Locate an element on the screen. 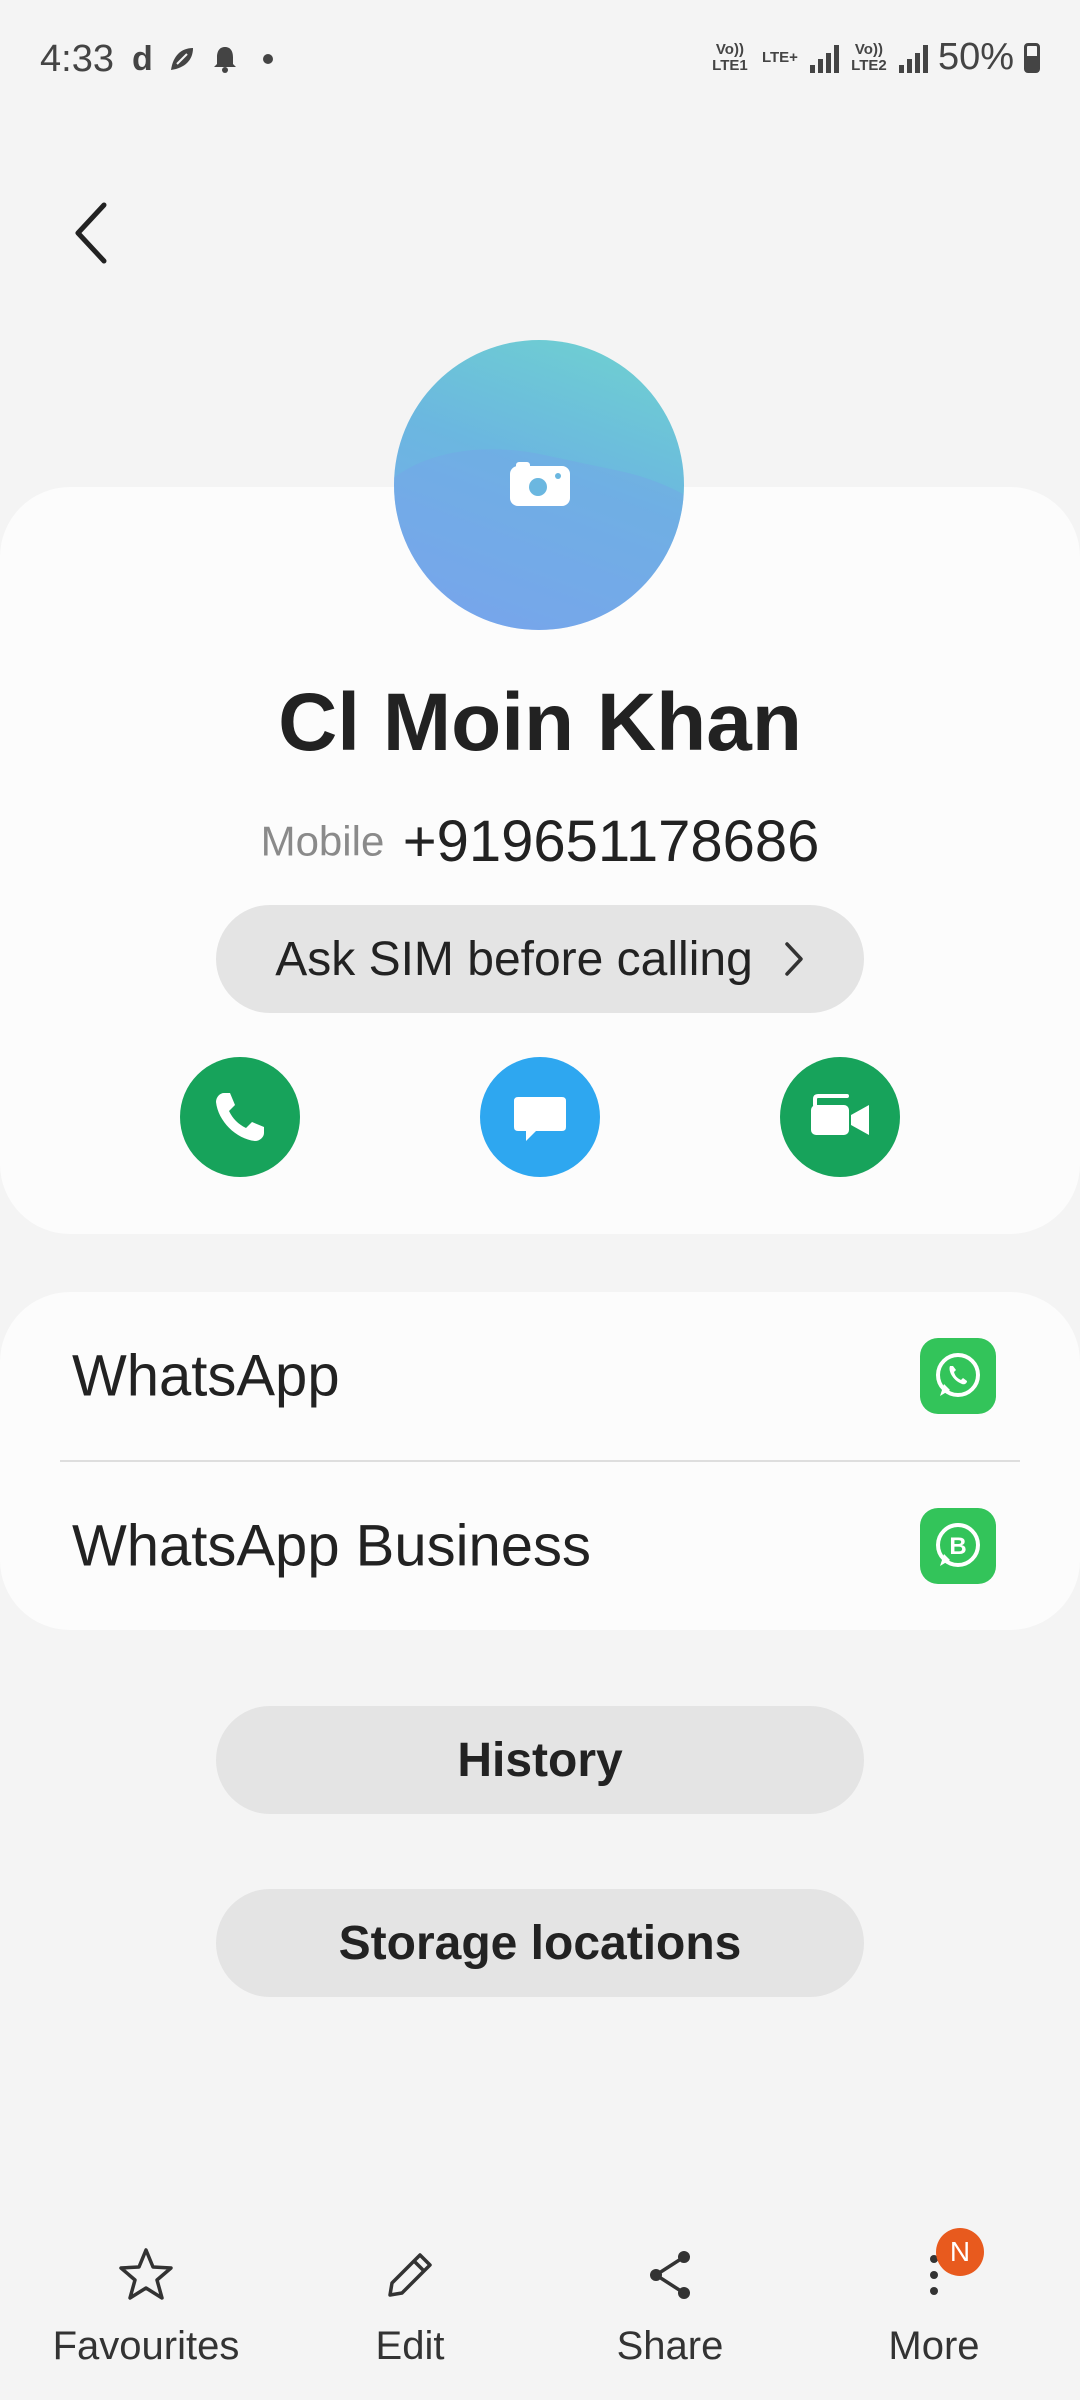  video-call-button is located at coordinates (840, 1117).